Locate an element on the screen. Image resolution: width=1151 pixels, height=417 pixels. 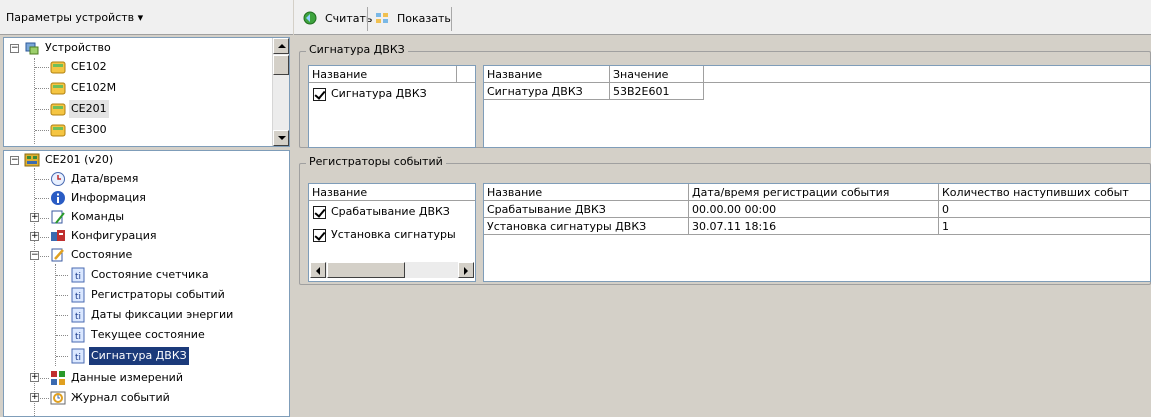
arrow-left-icon is located at coordinates (318, 271).